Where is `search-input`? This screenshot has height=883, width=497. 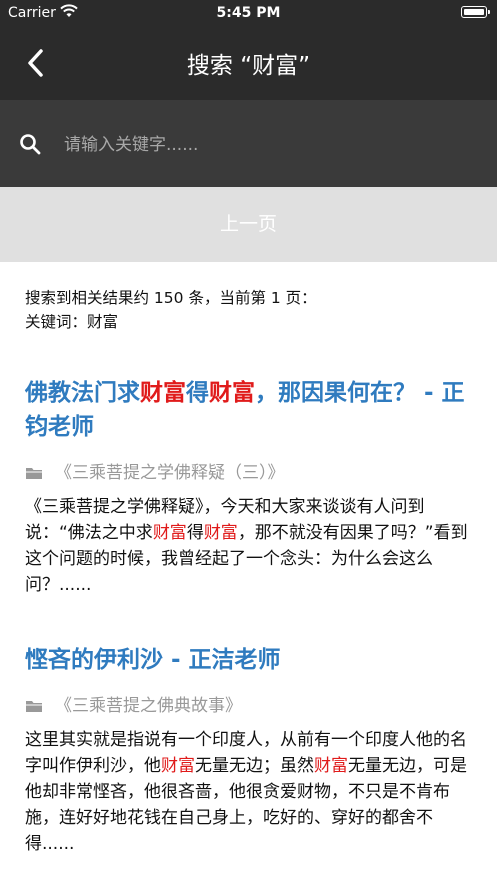
search-input is located at coordinates (264, 145).